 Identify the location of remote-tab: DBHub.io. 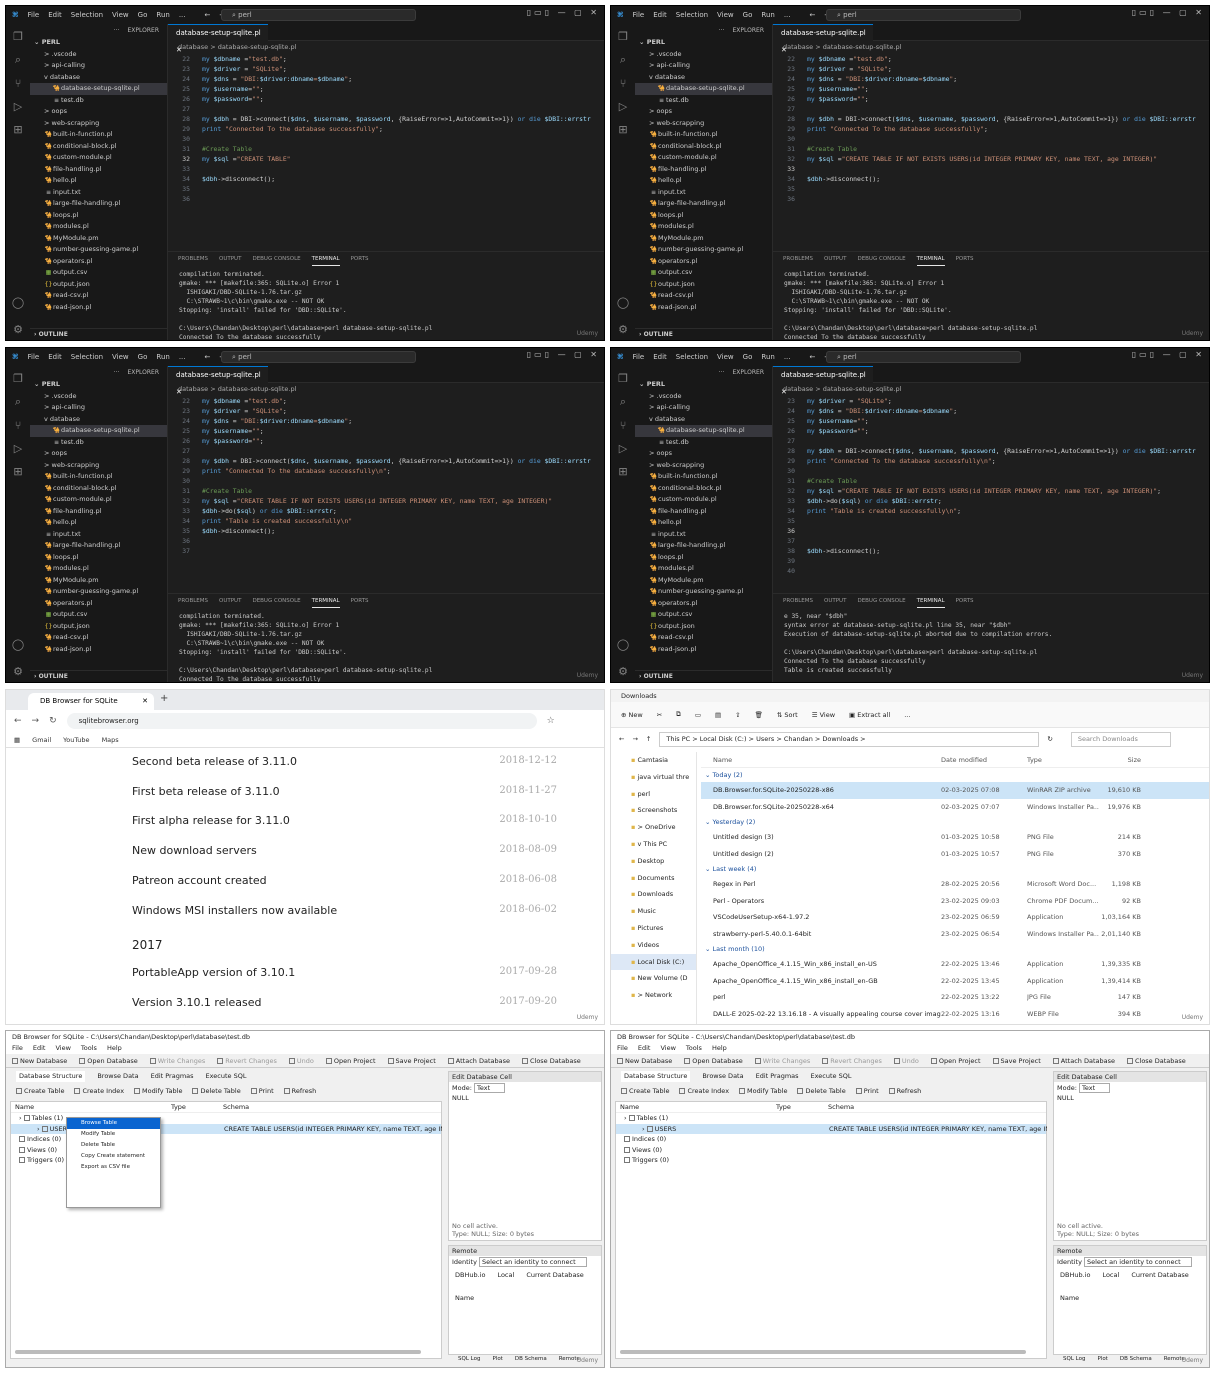
(1075, 1275).